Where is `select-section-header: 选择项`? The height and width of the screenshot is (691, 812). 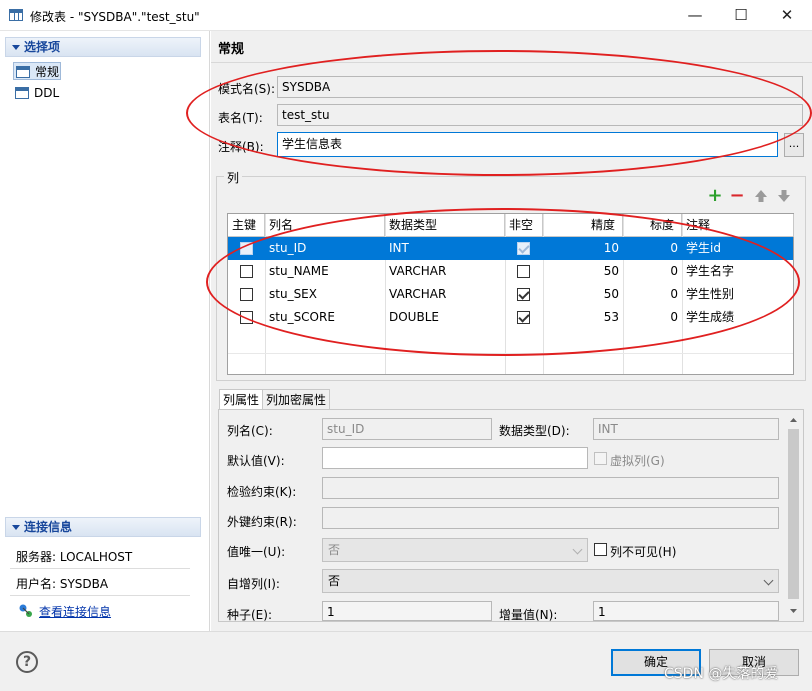
select-section-header: 选择项 is located at coordinates (103, 47).